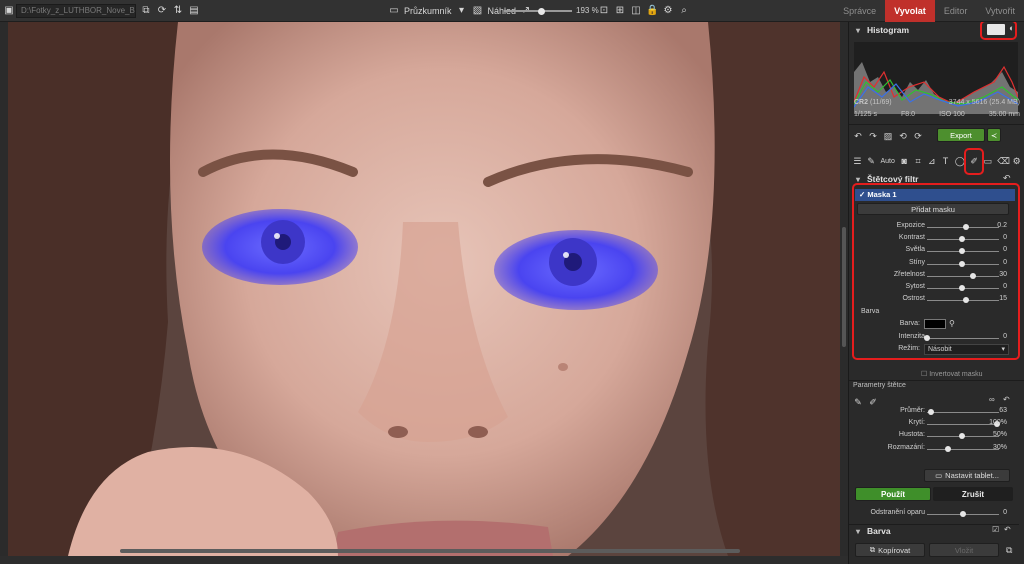 This screenshot has width=1024, height=564. Describe the element at coordinates (963, 514) in the screenshot. I see `dehaze-knob` at that location.